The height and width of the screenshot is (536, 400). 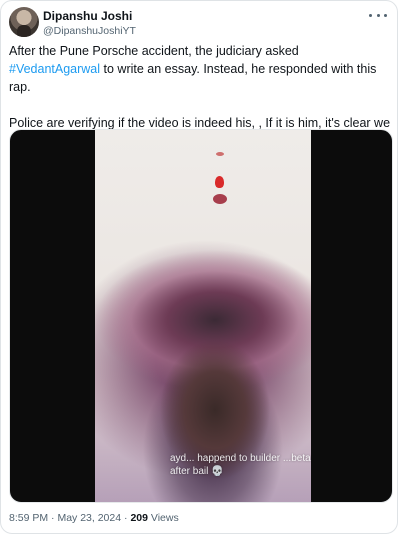 I want to click on tweet-header: Dipanshu Joshi @DipanshuJoshiYT, so click(x=201, y=23).